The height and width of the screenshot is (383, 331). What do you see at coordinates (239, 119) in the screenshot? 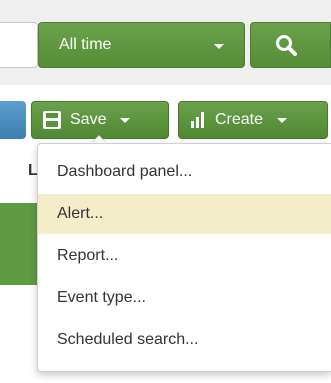
I see `create-button-label: Create` at bounding box center [239, 119].